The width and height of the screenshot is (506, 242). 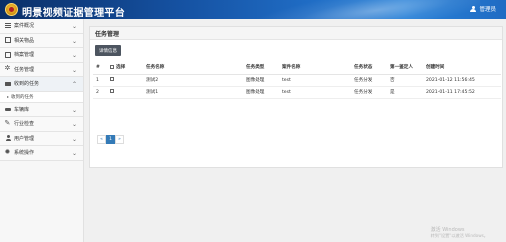 What do you see at coordinates (41, 84) in the screenshot?
I see `sidebar-item-received-tasks: 收到的任务 ⌃` at bounding box center [41, 84].